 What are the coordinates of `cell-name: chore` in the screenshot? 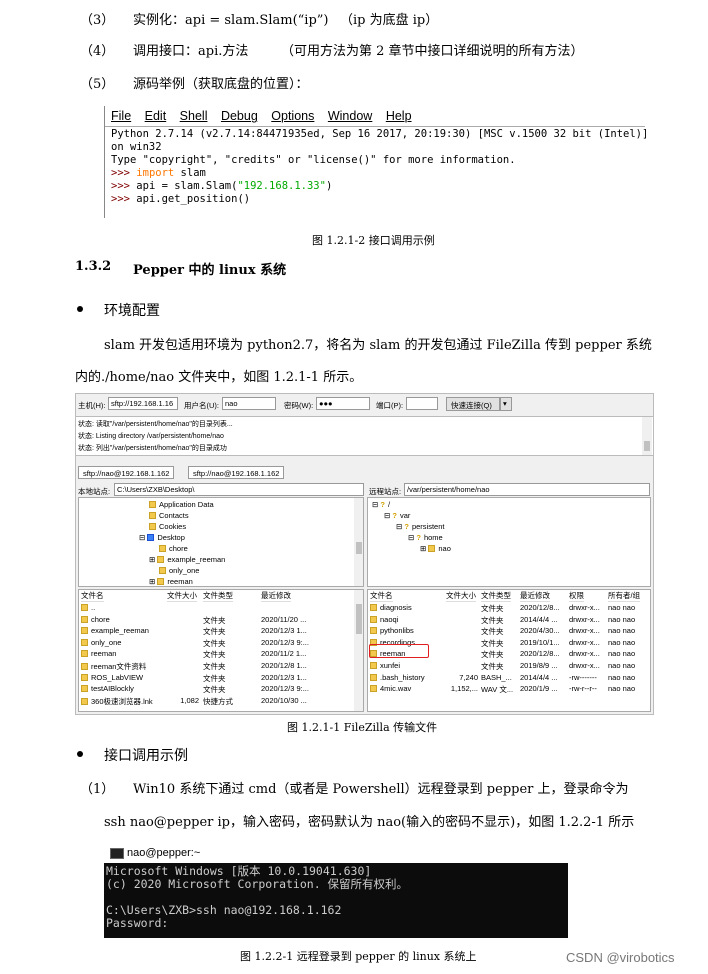 It's located at (123, 619).